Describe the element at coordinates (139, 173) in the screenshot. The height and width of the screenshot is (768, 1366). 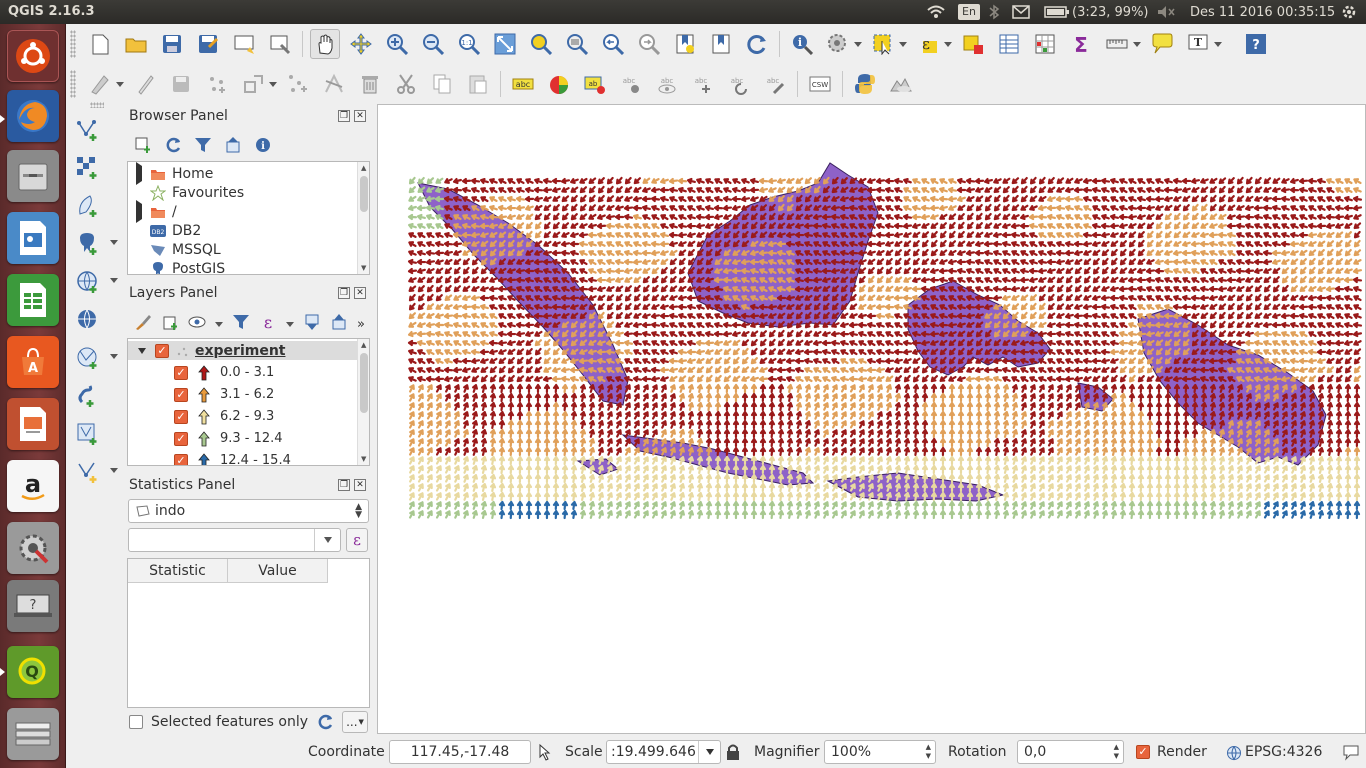
I see `expand-arrow-icon` at that location.